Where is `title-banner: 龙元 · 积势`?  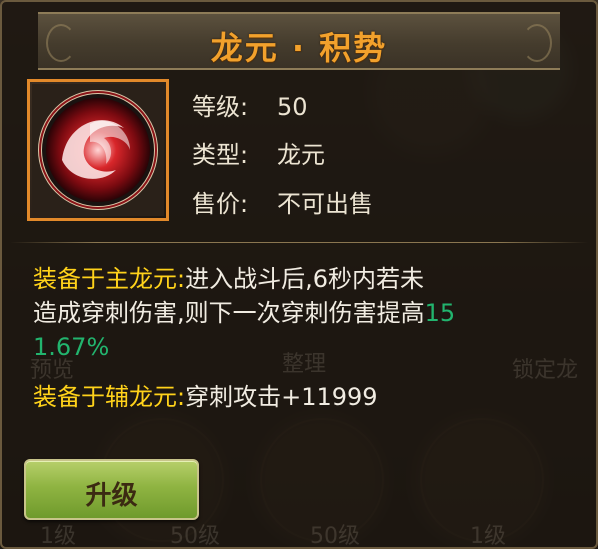 title-banner: 龙元 · 积势 is located at coordinates (299, 41).